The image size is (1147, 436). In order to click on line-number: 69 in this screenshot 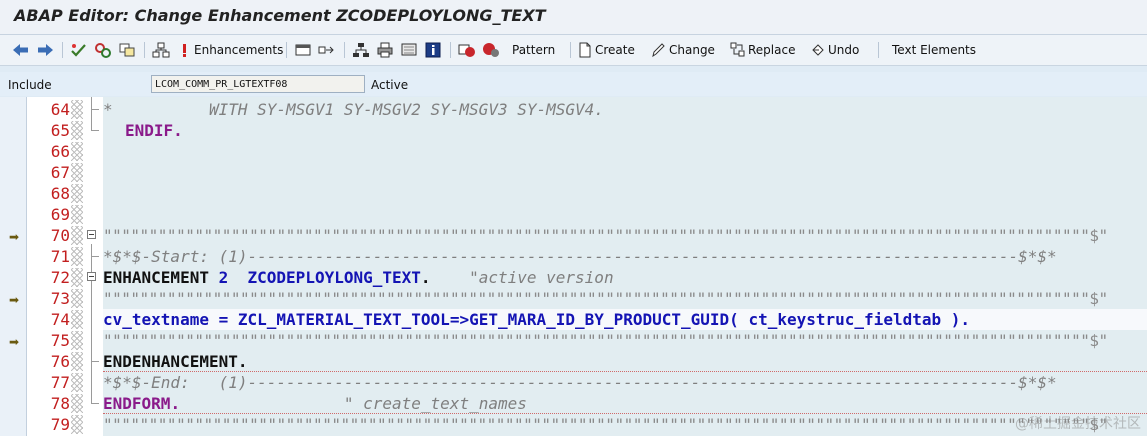, I will do `click(60, 214)`.